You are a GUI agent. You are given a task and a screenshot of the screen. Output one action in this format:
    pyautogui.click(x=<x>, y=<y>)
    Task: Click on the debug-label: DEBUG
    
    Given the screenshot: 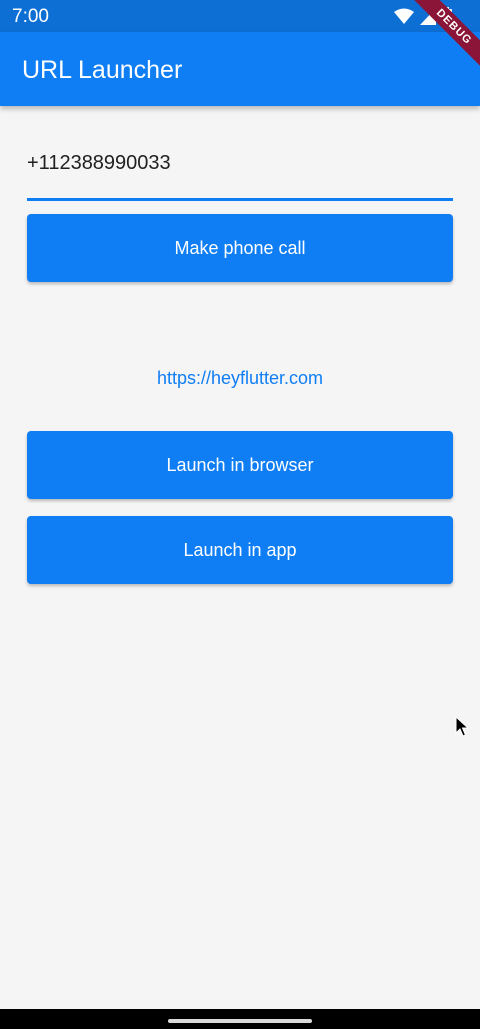 What is the action you would take?
    pyautogui.click(x=442, y=38)
    